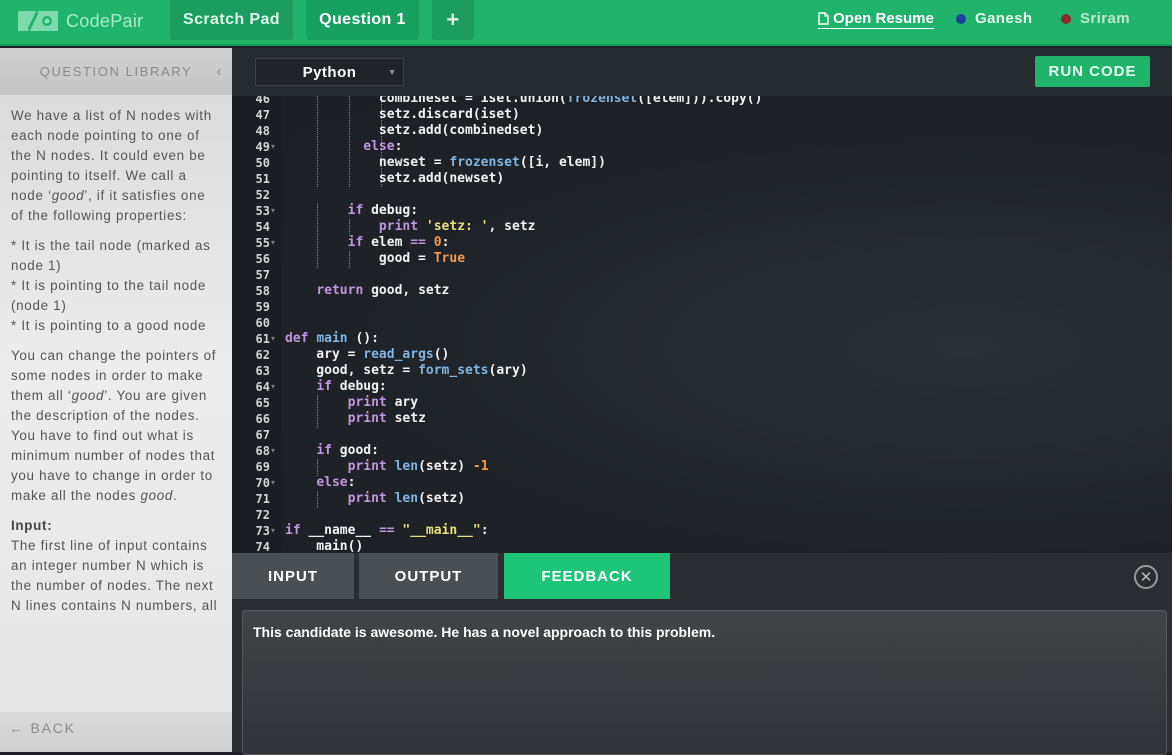 The width and height of the screenshot is (1172, 755). What do you see at coordinates (262, 371) in the screenshot?
I see `line-number: 63` at bounding box center [262, 371].